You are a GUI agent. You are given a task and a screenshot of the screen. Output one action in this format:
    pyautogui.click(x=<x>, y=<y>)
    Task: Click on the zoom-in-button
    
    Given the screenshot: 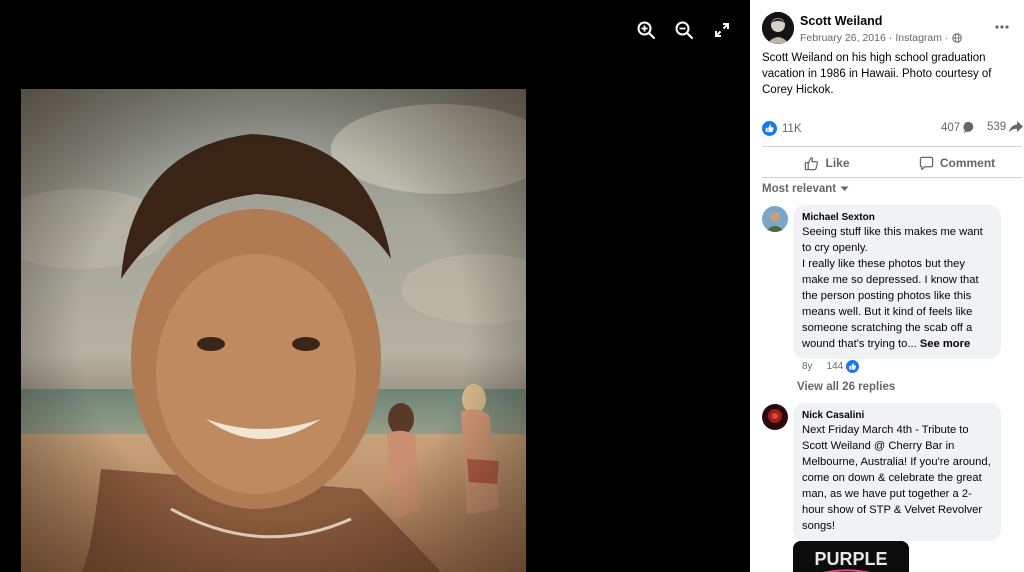 What is the action you would take?
    pyautogui.click(x=646, y=30)
    